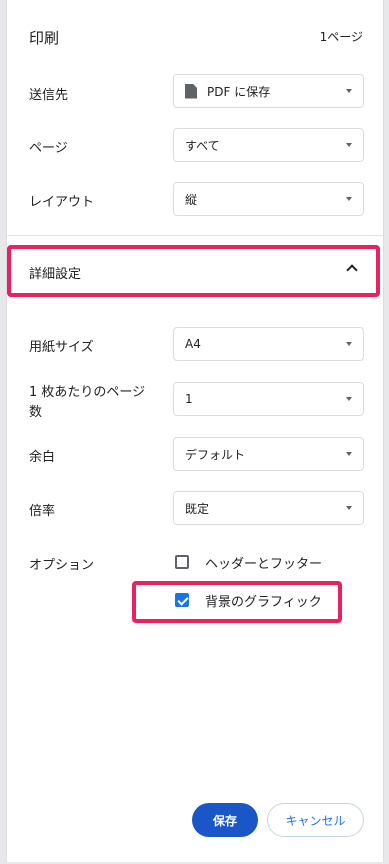 This screenshot has width=389, height=864. What do you see at coordinates (263, 562) in the screenshot?
I see `headers-footers-label: ヘッダーとフッター` at bounding box center [263, 562].